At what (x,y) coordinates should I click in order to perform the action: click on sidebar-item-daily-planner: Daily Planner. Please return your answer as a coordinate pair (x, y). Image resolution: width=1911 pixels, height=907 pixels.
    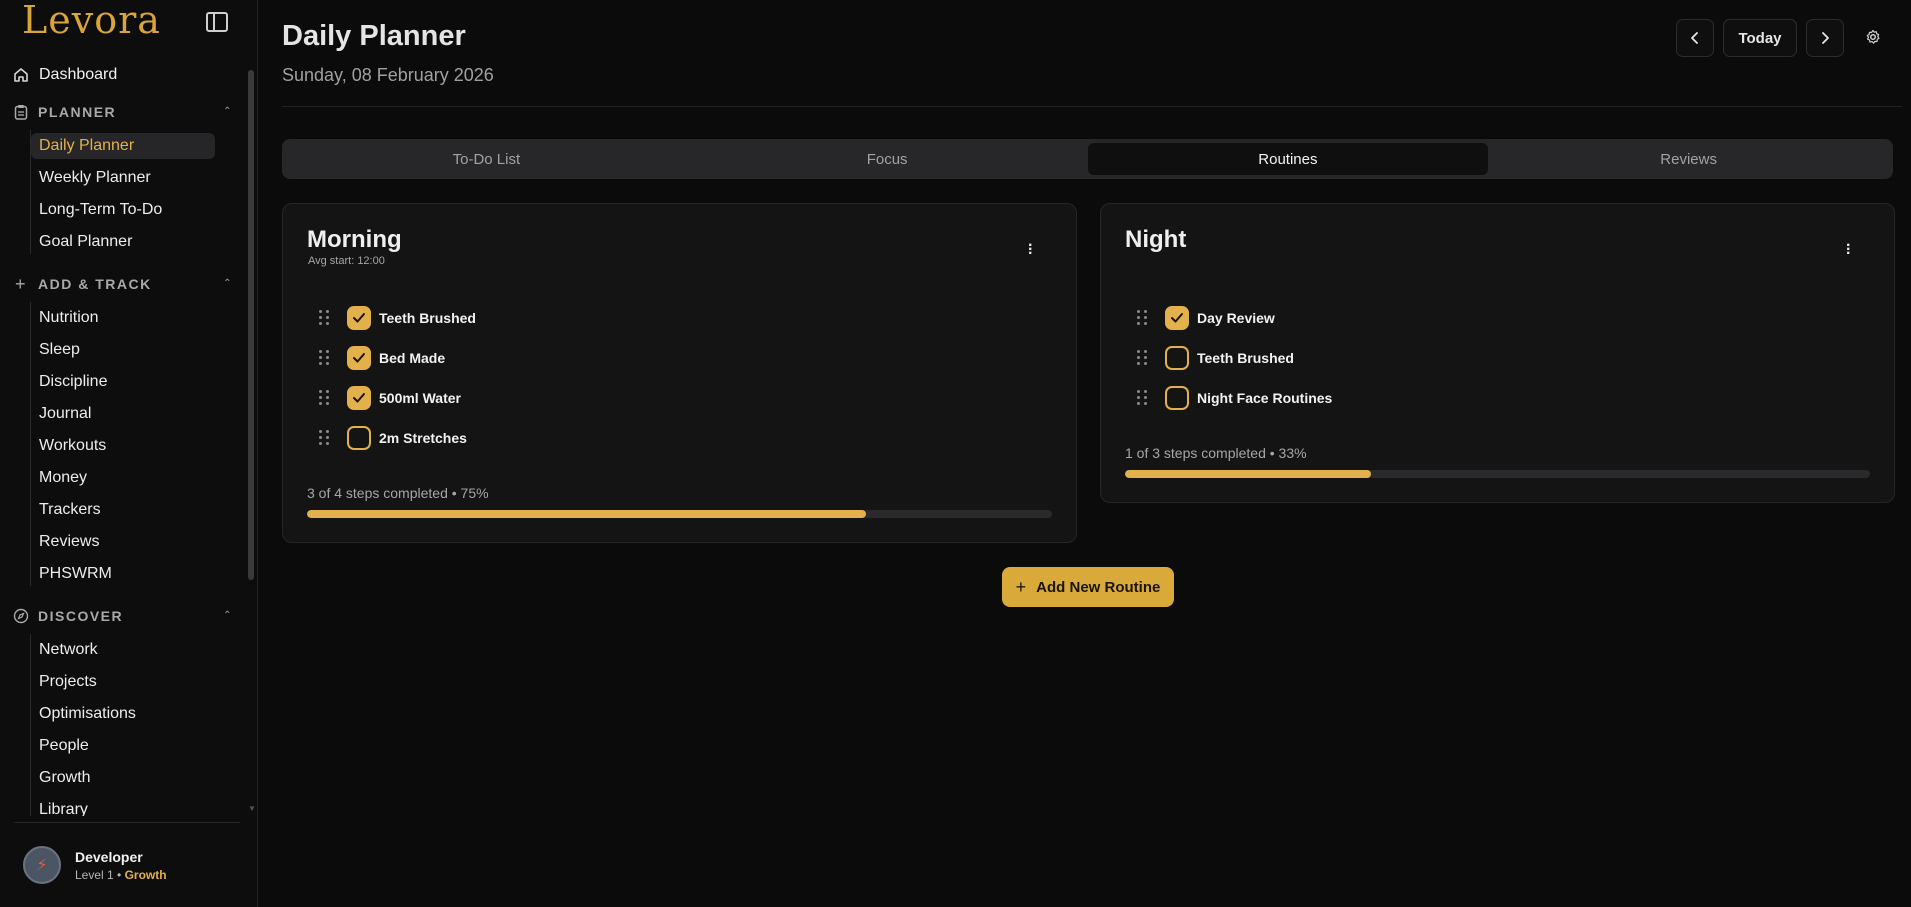
    Looking at the image, I should click on (123, 146).